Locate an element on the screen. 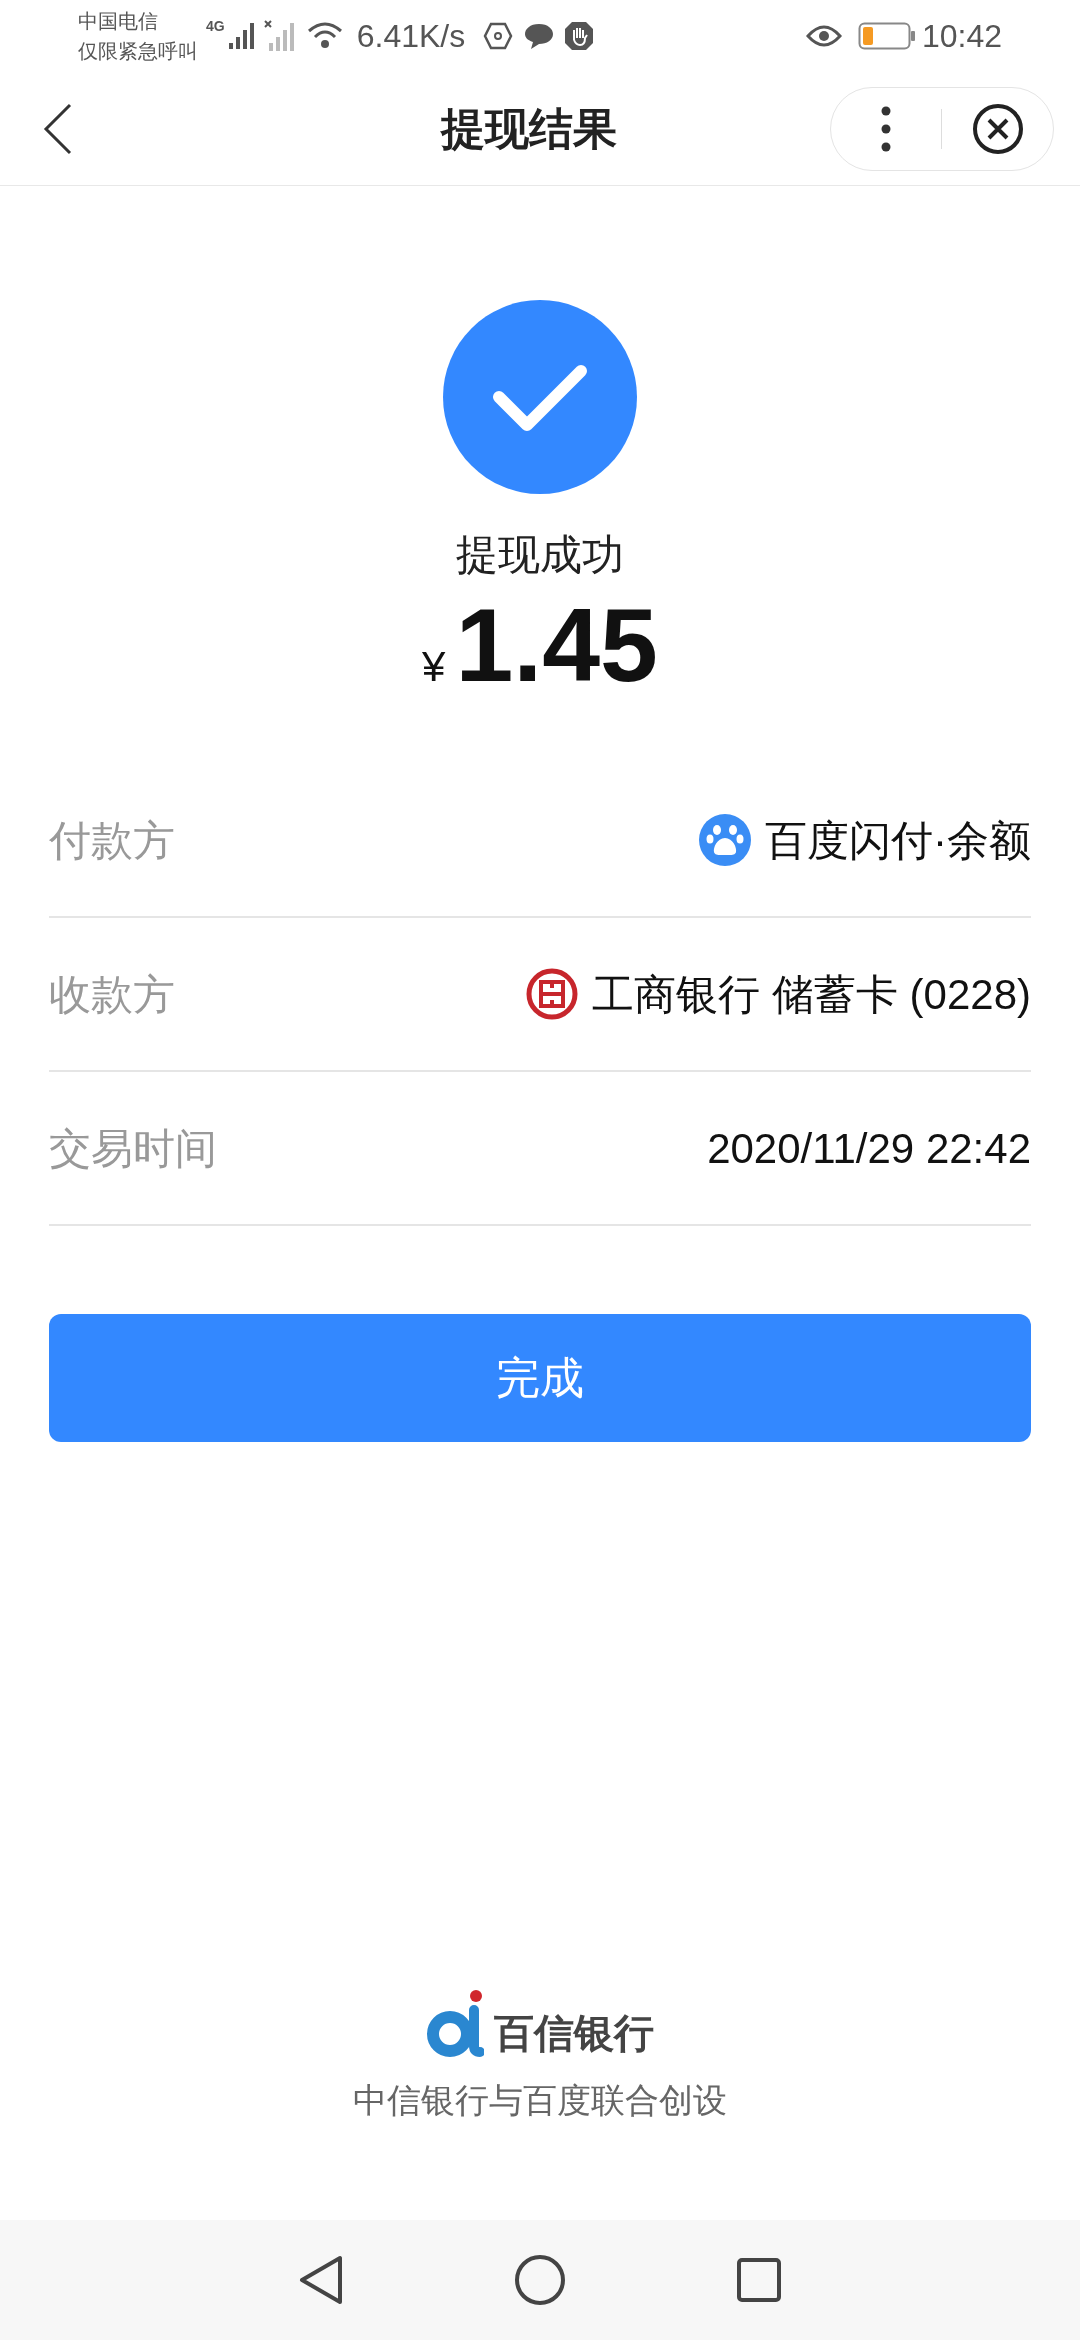 The image size is (1080, 2340). detail-label: 收款方 is located at coordinates (112, 994).